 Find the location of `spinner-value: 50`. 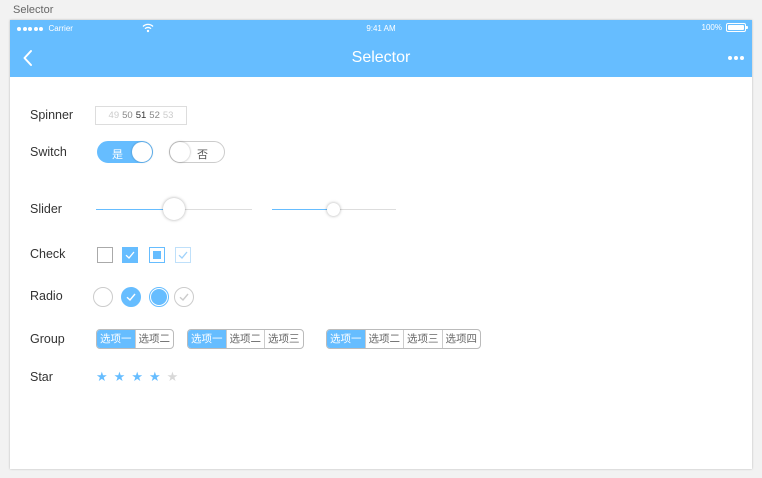

spinner-value: 50 is located at coordinates (127, 115).